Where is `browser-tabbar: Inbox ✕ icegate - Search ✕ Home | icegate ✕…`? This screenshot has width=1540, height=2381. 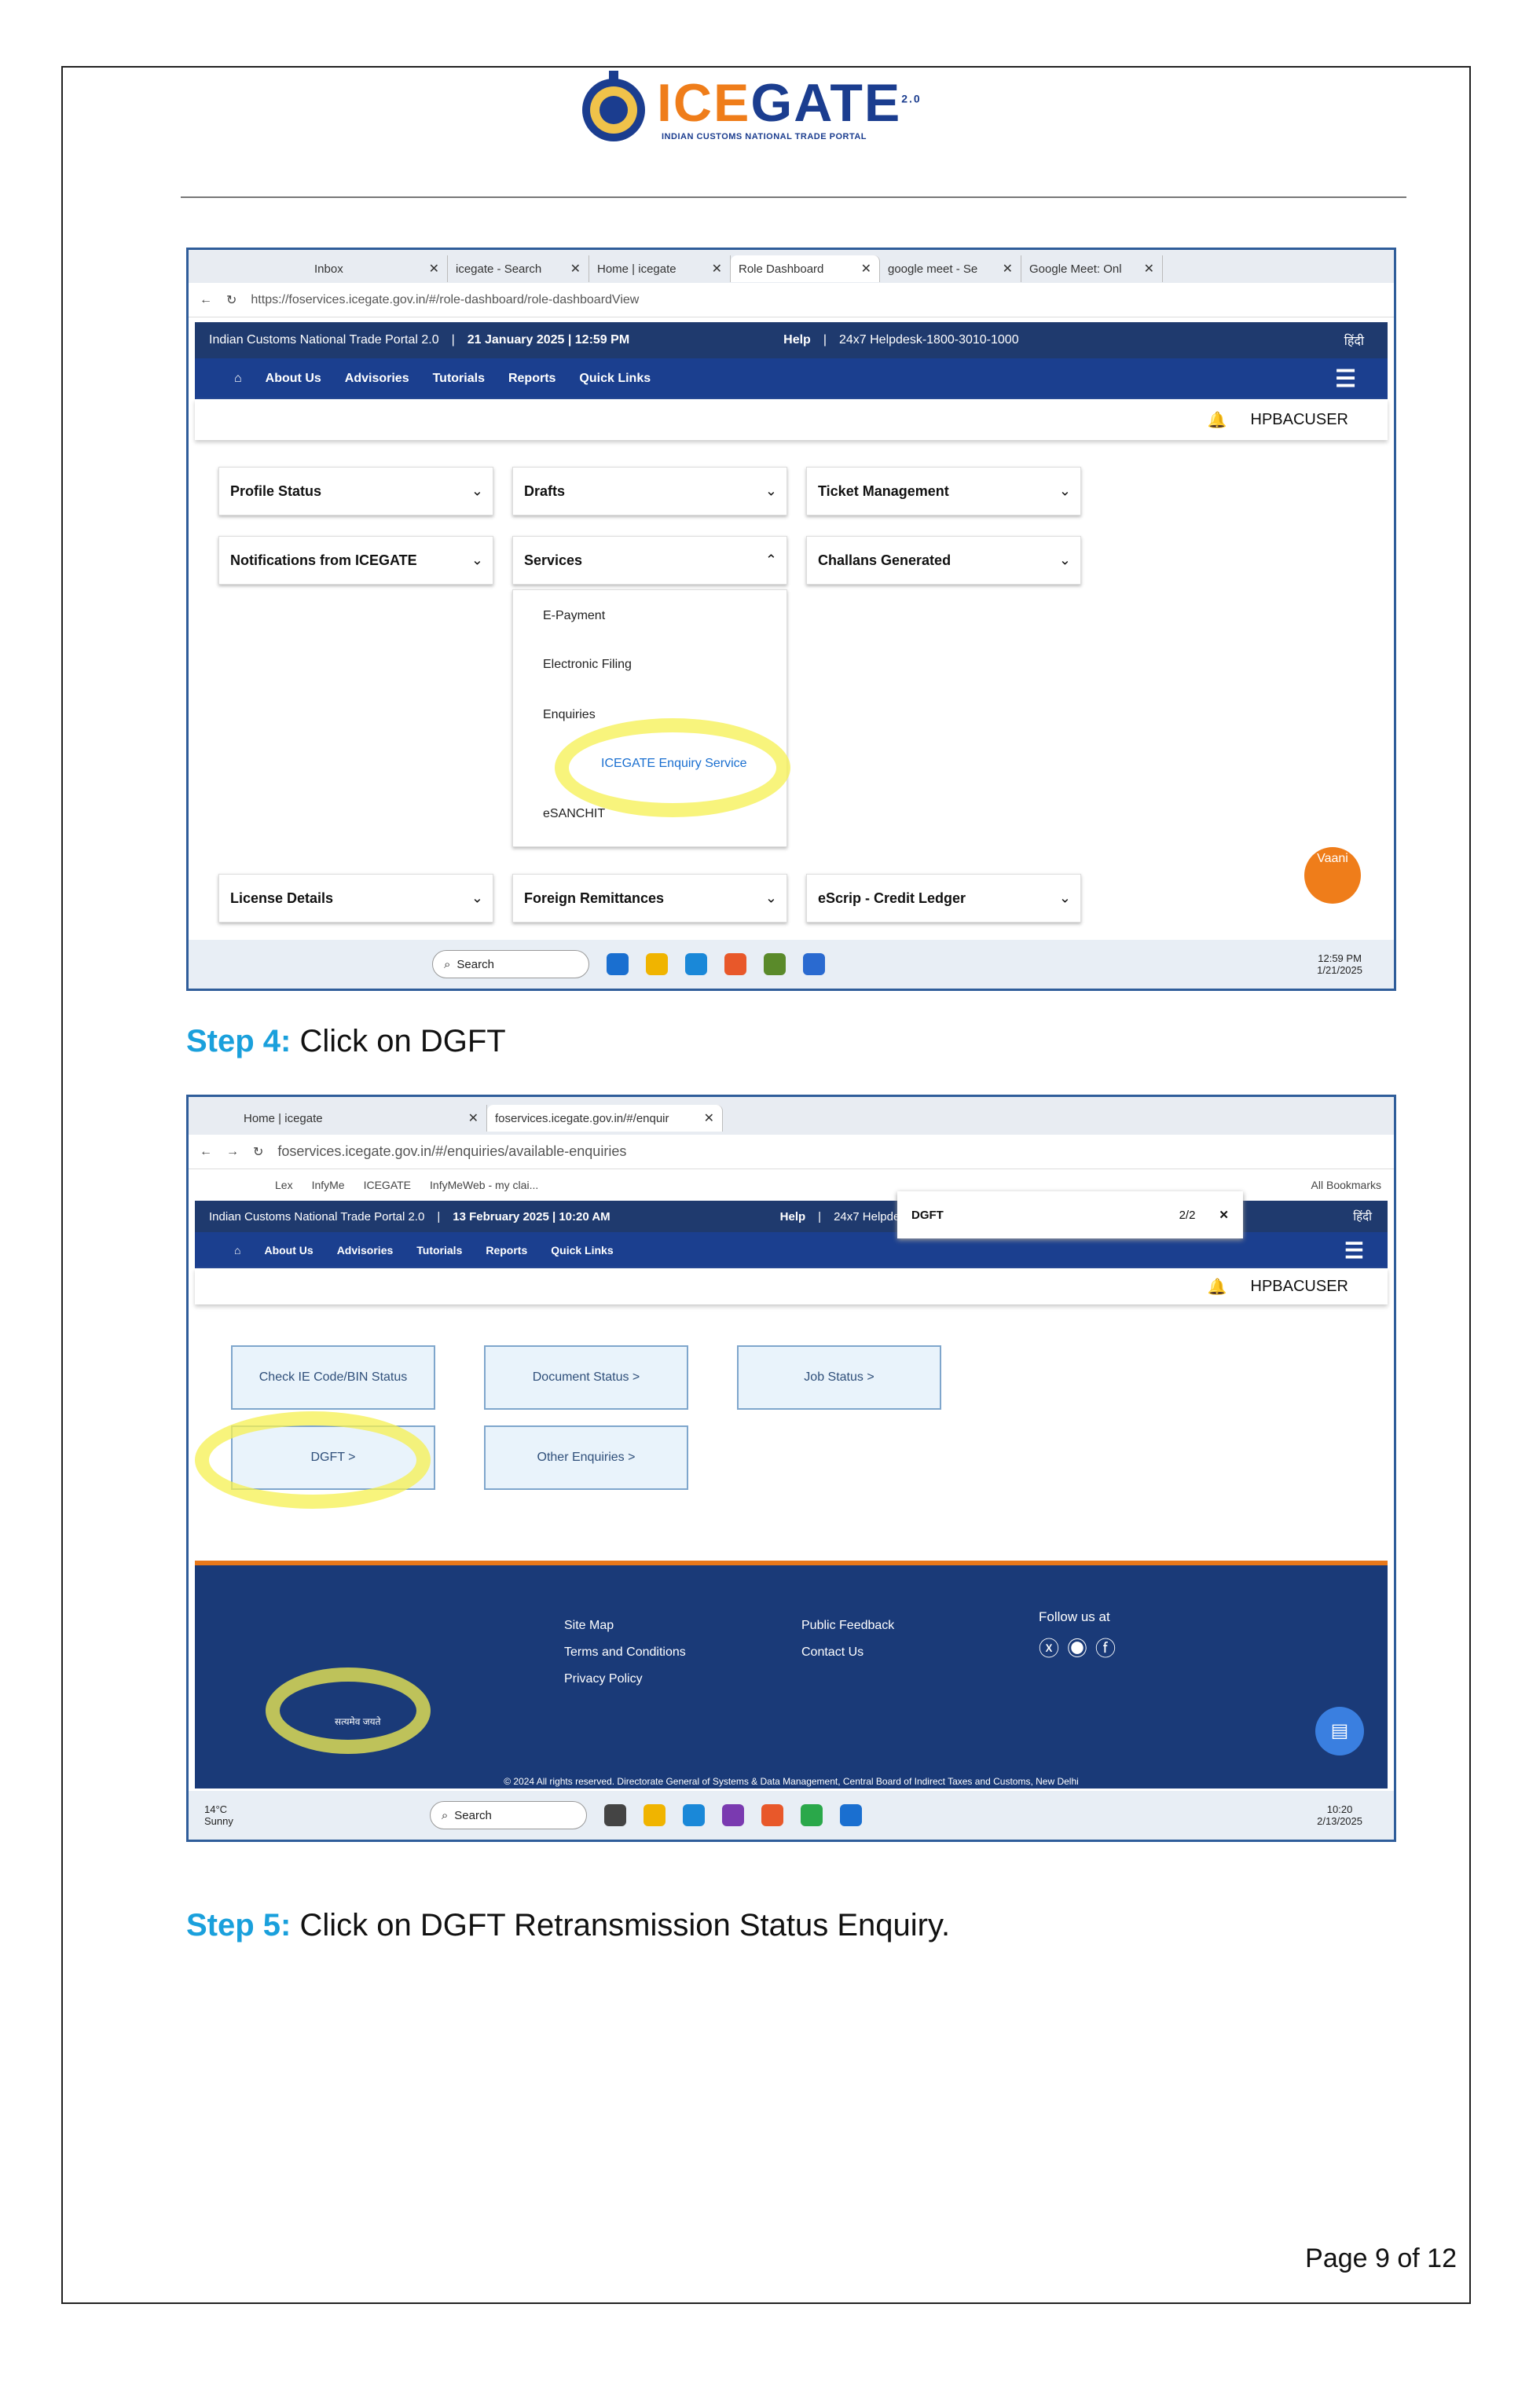
browser-tabbar: Inbox ✕ icegate - Search ✕ Home | icegate ✕… is located at coordinates (791, 266).